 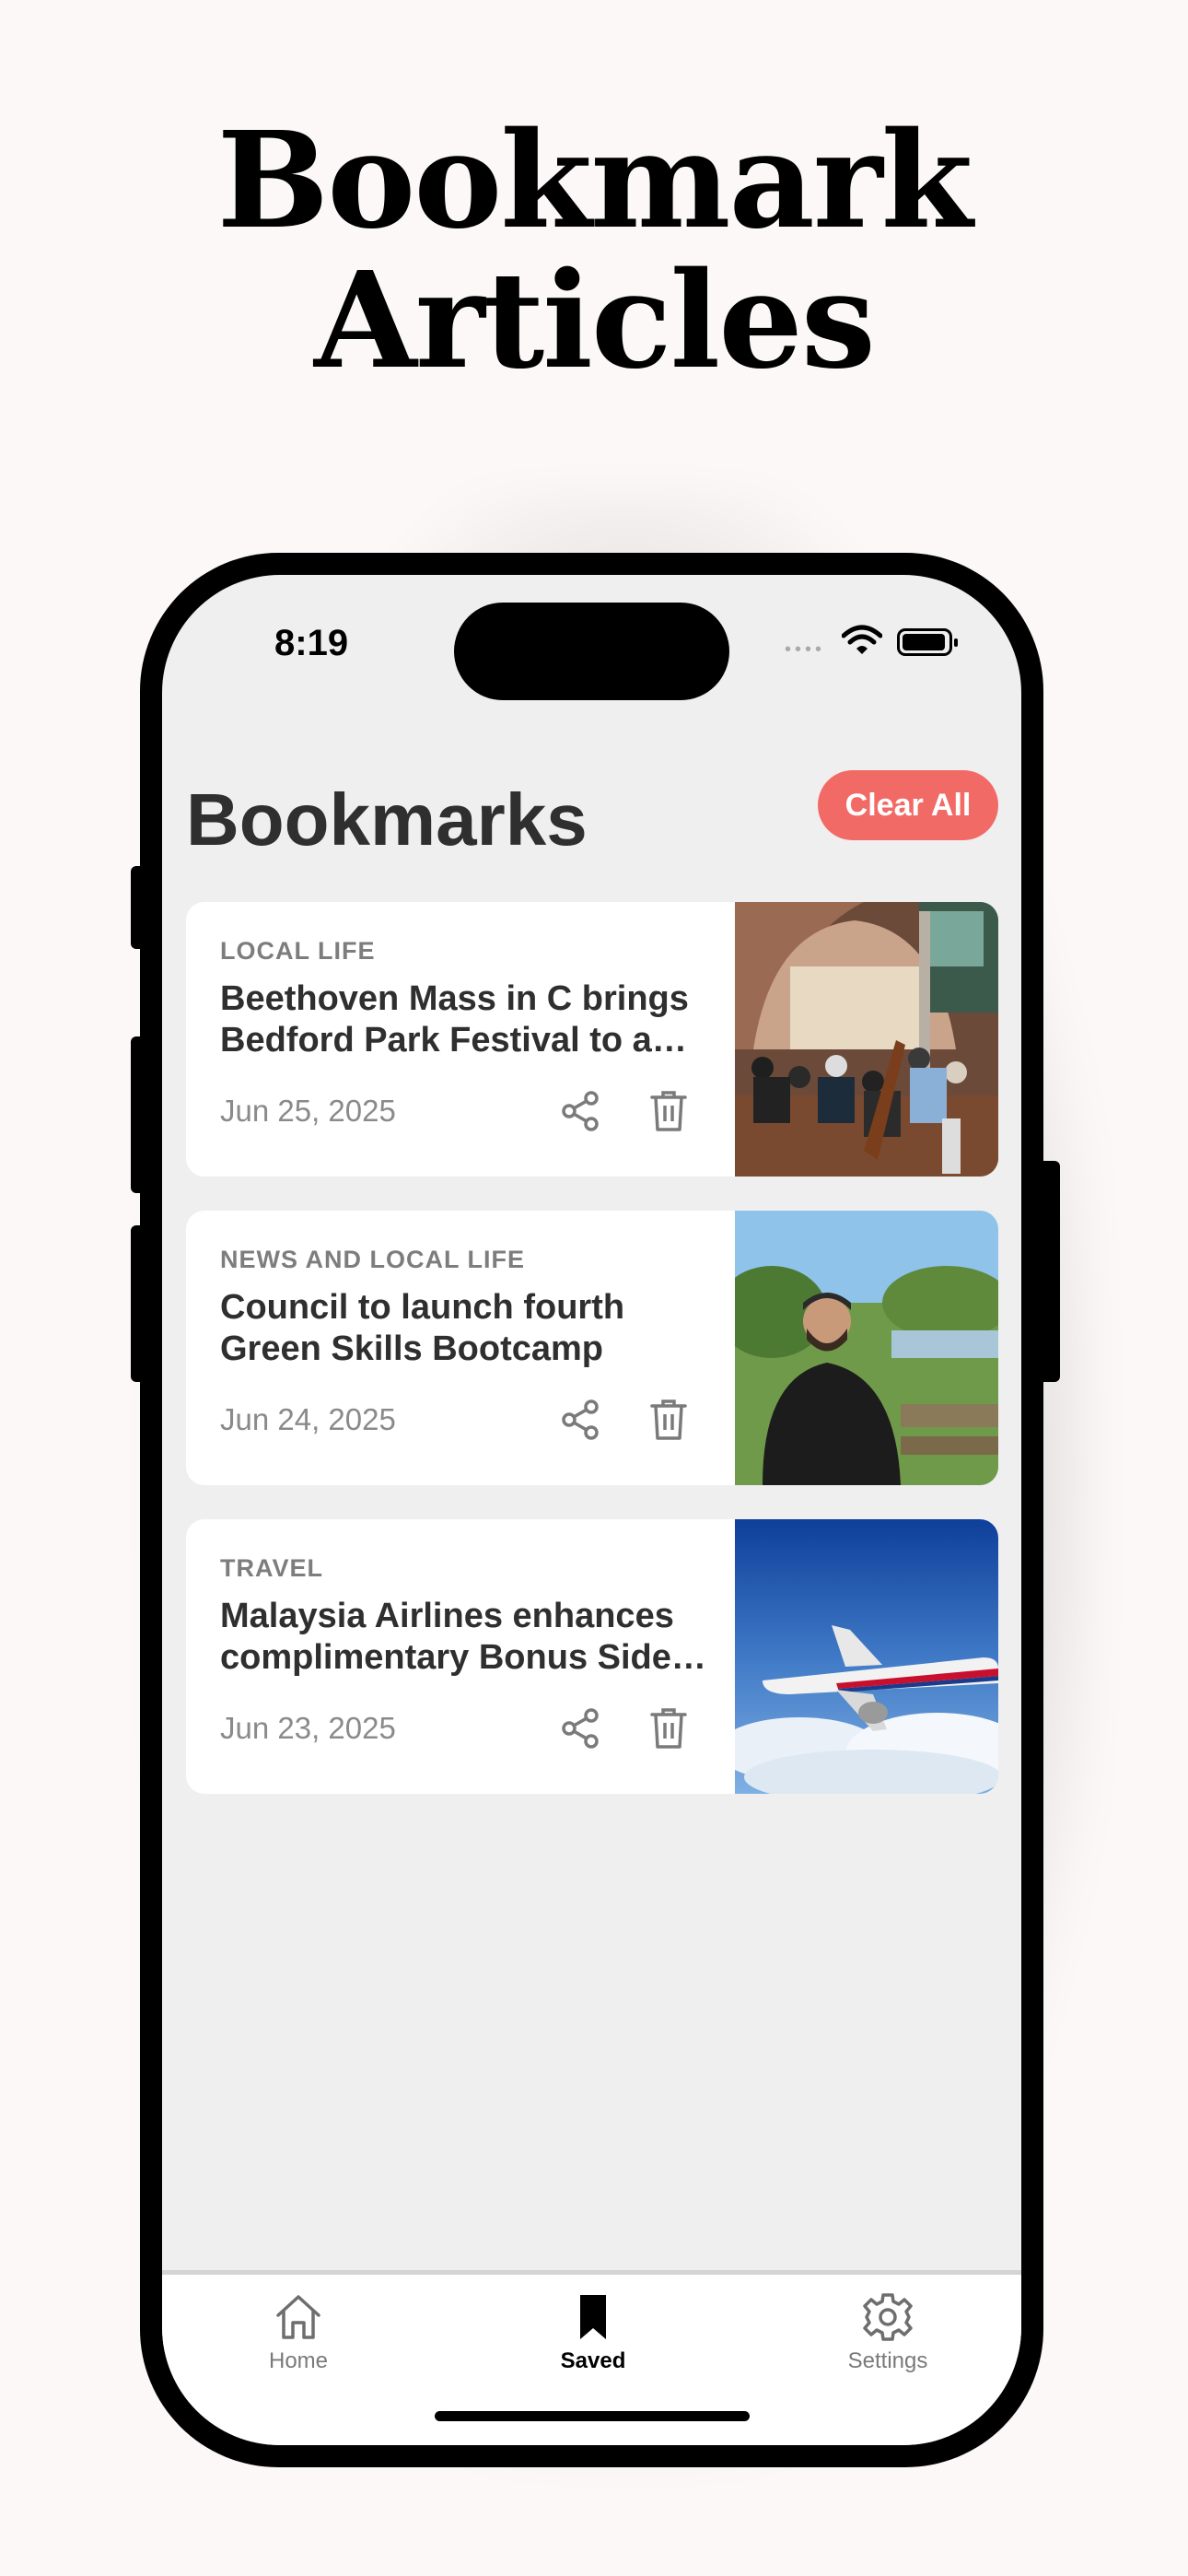 I want to click on tab-bar: Home Saved Settings, so click(x=591, y=2357).